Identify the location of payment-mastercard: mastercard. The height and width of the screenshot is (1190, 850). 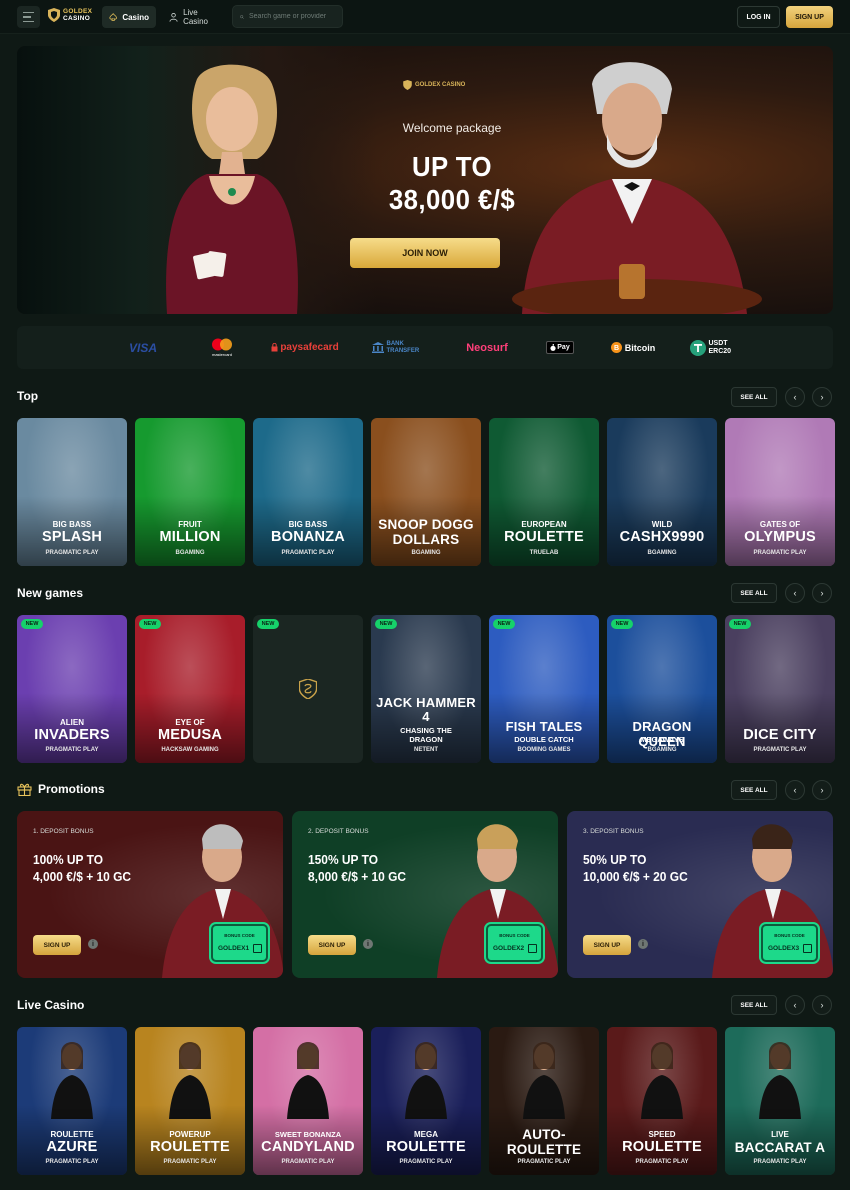
(222, 347).